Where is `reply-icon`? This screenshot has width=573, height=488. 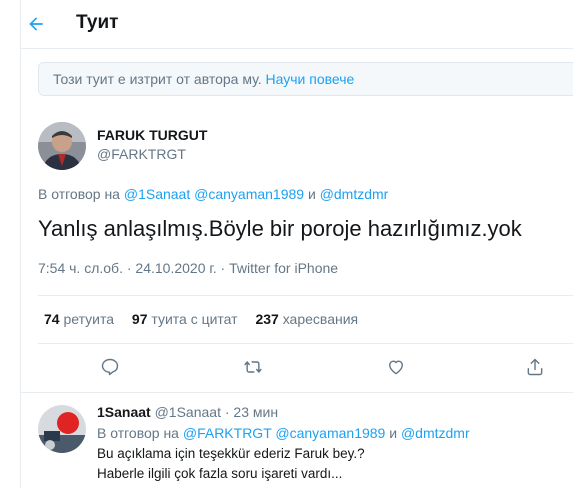 reply-icon is located at coordinates (110, 367).